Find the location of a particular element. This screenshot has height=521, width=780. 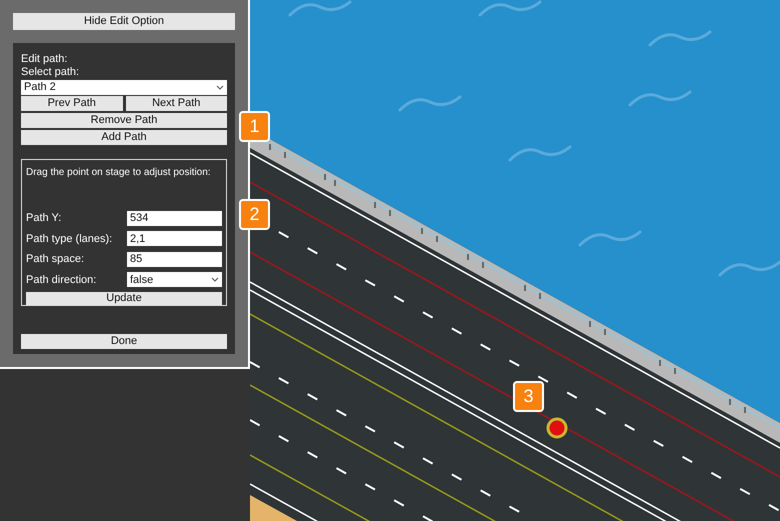

callout-badge: 2 is located at coordinates (254, 214).